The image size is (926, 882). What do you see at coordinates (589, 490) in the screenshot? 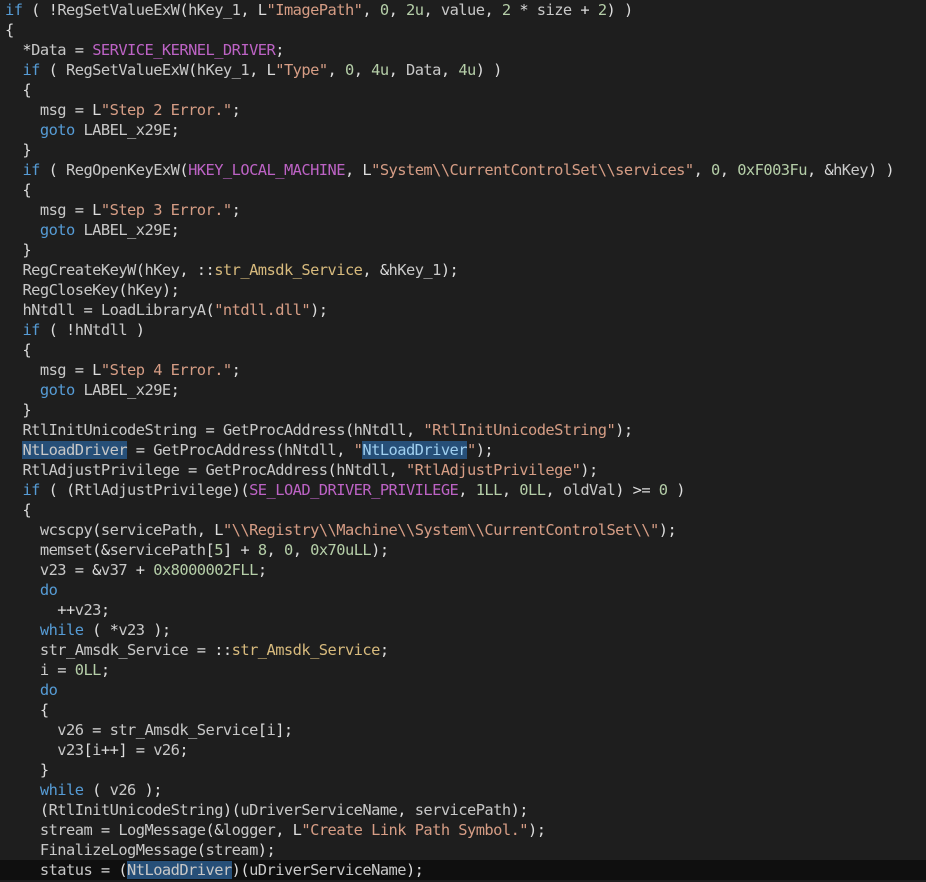
I see `code-token: oldVal` at bounding box center [589, 490].